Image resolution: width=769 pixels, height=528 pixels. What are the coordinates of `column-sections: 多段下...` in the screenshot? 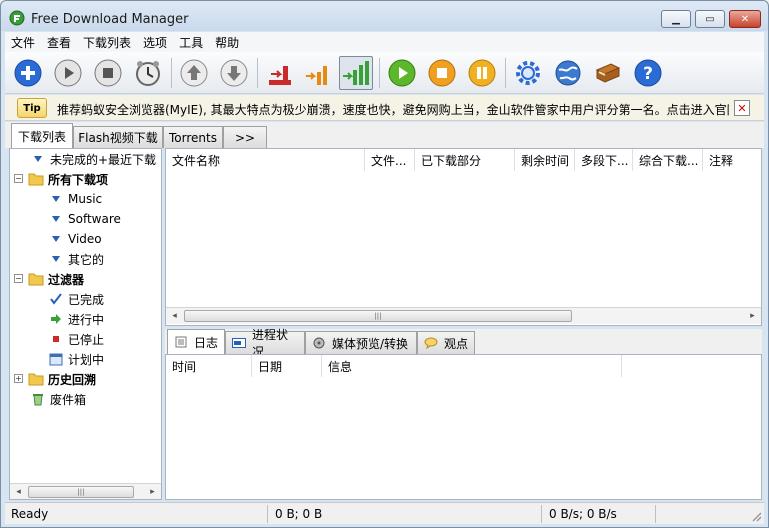 It's located at (604, 160).